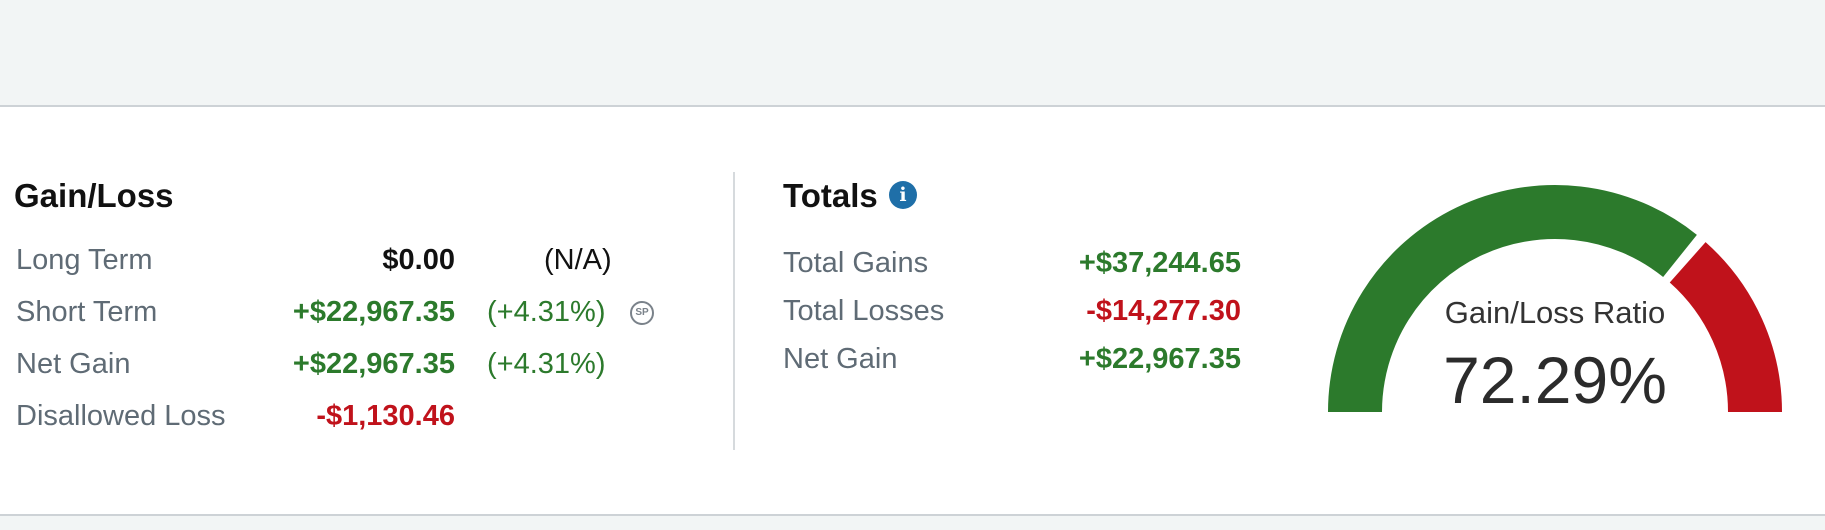  Describe the element at coordinates (734, 311) in the screenshot. I see `section-divider` at that location.